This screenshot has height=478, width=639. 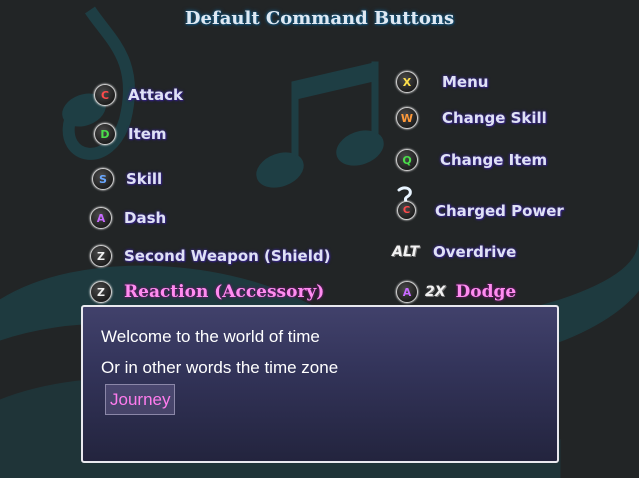 I want to click on dialog-line-1: Welcome to the world of time, so click(x=210, y=336).